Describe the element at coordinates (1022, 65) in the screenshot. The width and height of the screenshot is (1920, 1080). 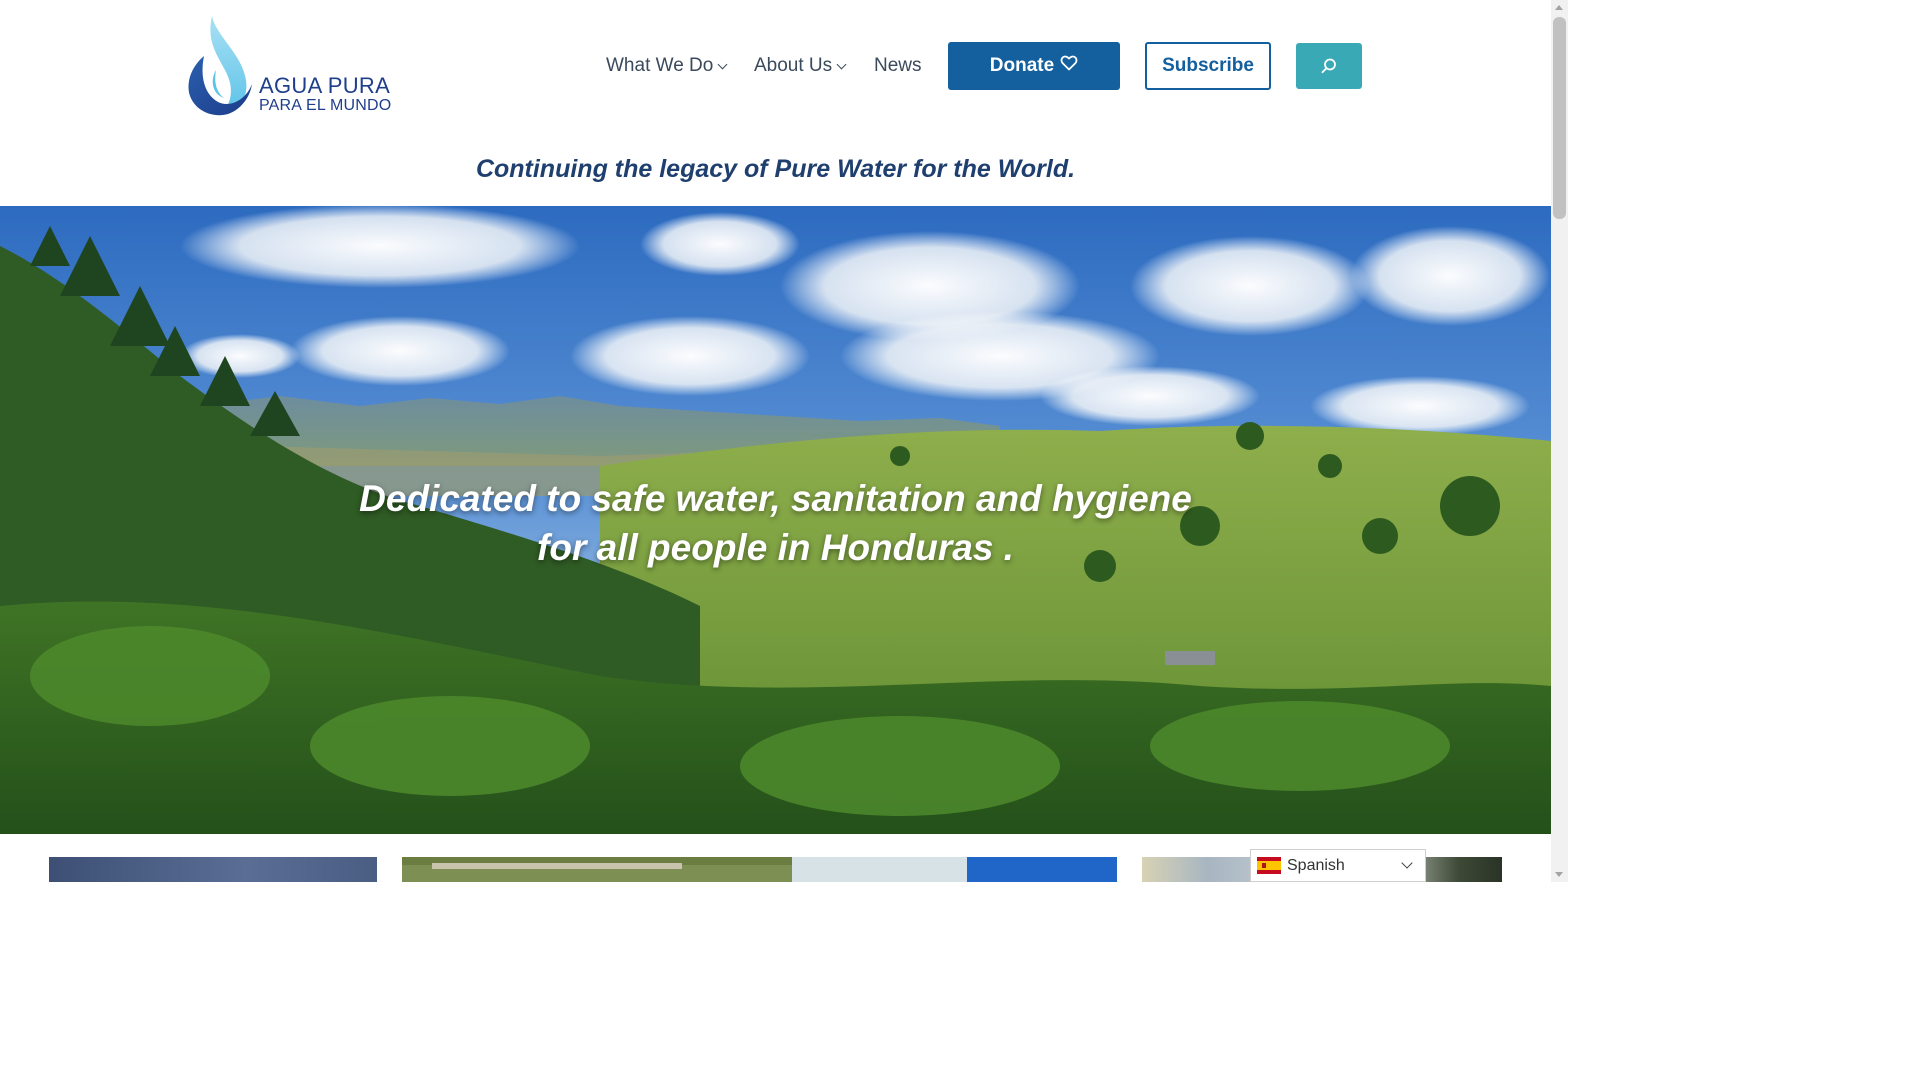
I see `donate-label: Donate` at that location.